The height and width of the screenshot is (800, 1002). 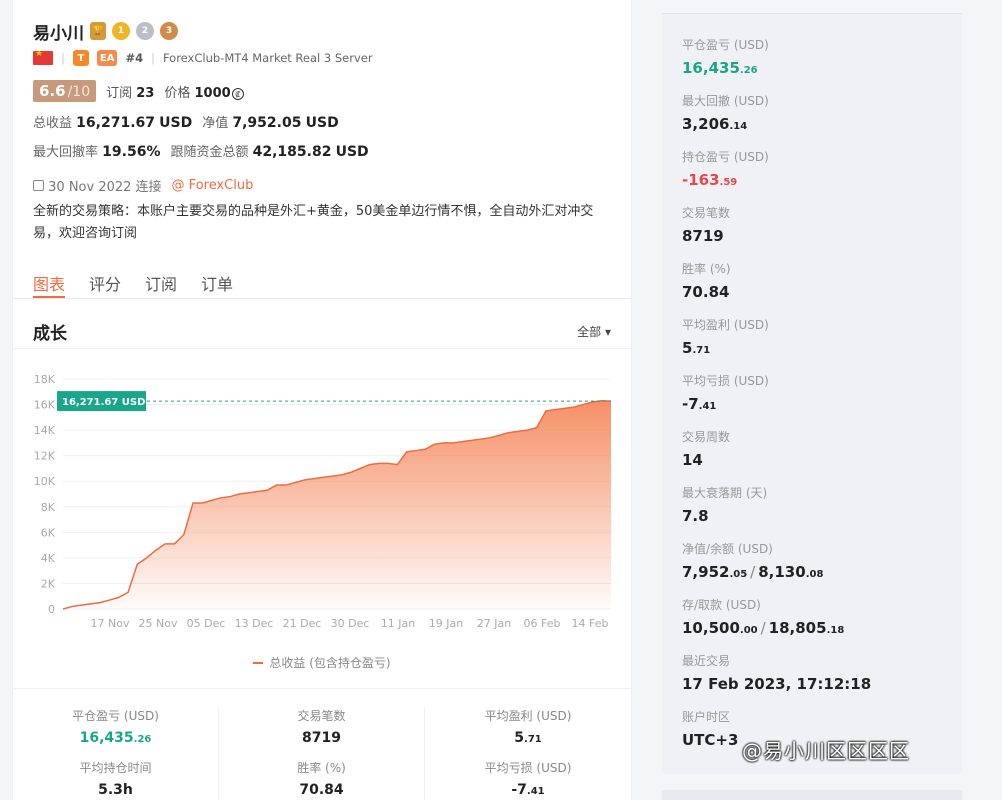 I want to click on panel-stat: 持仓盈亏 (USD) -163.59, so click(x=812, y=176).